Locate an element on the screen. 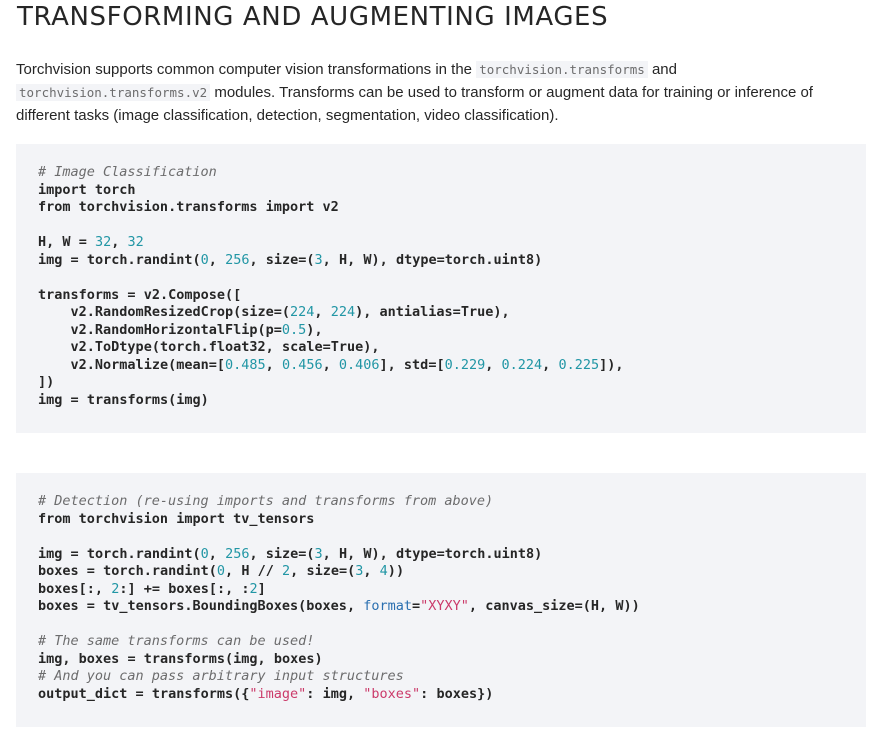 The height and width of the screenshot is (735, 876). inline-code-transforms: torchvision.transforms is located at coordinates (562, 69).